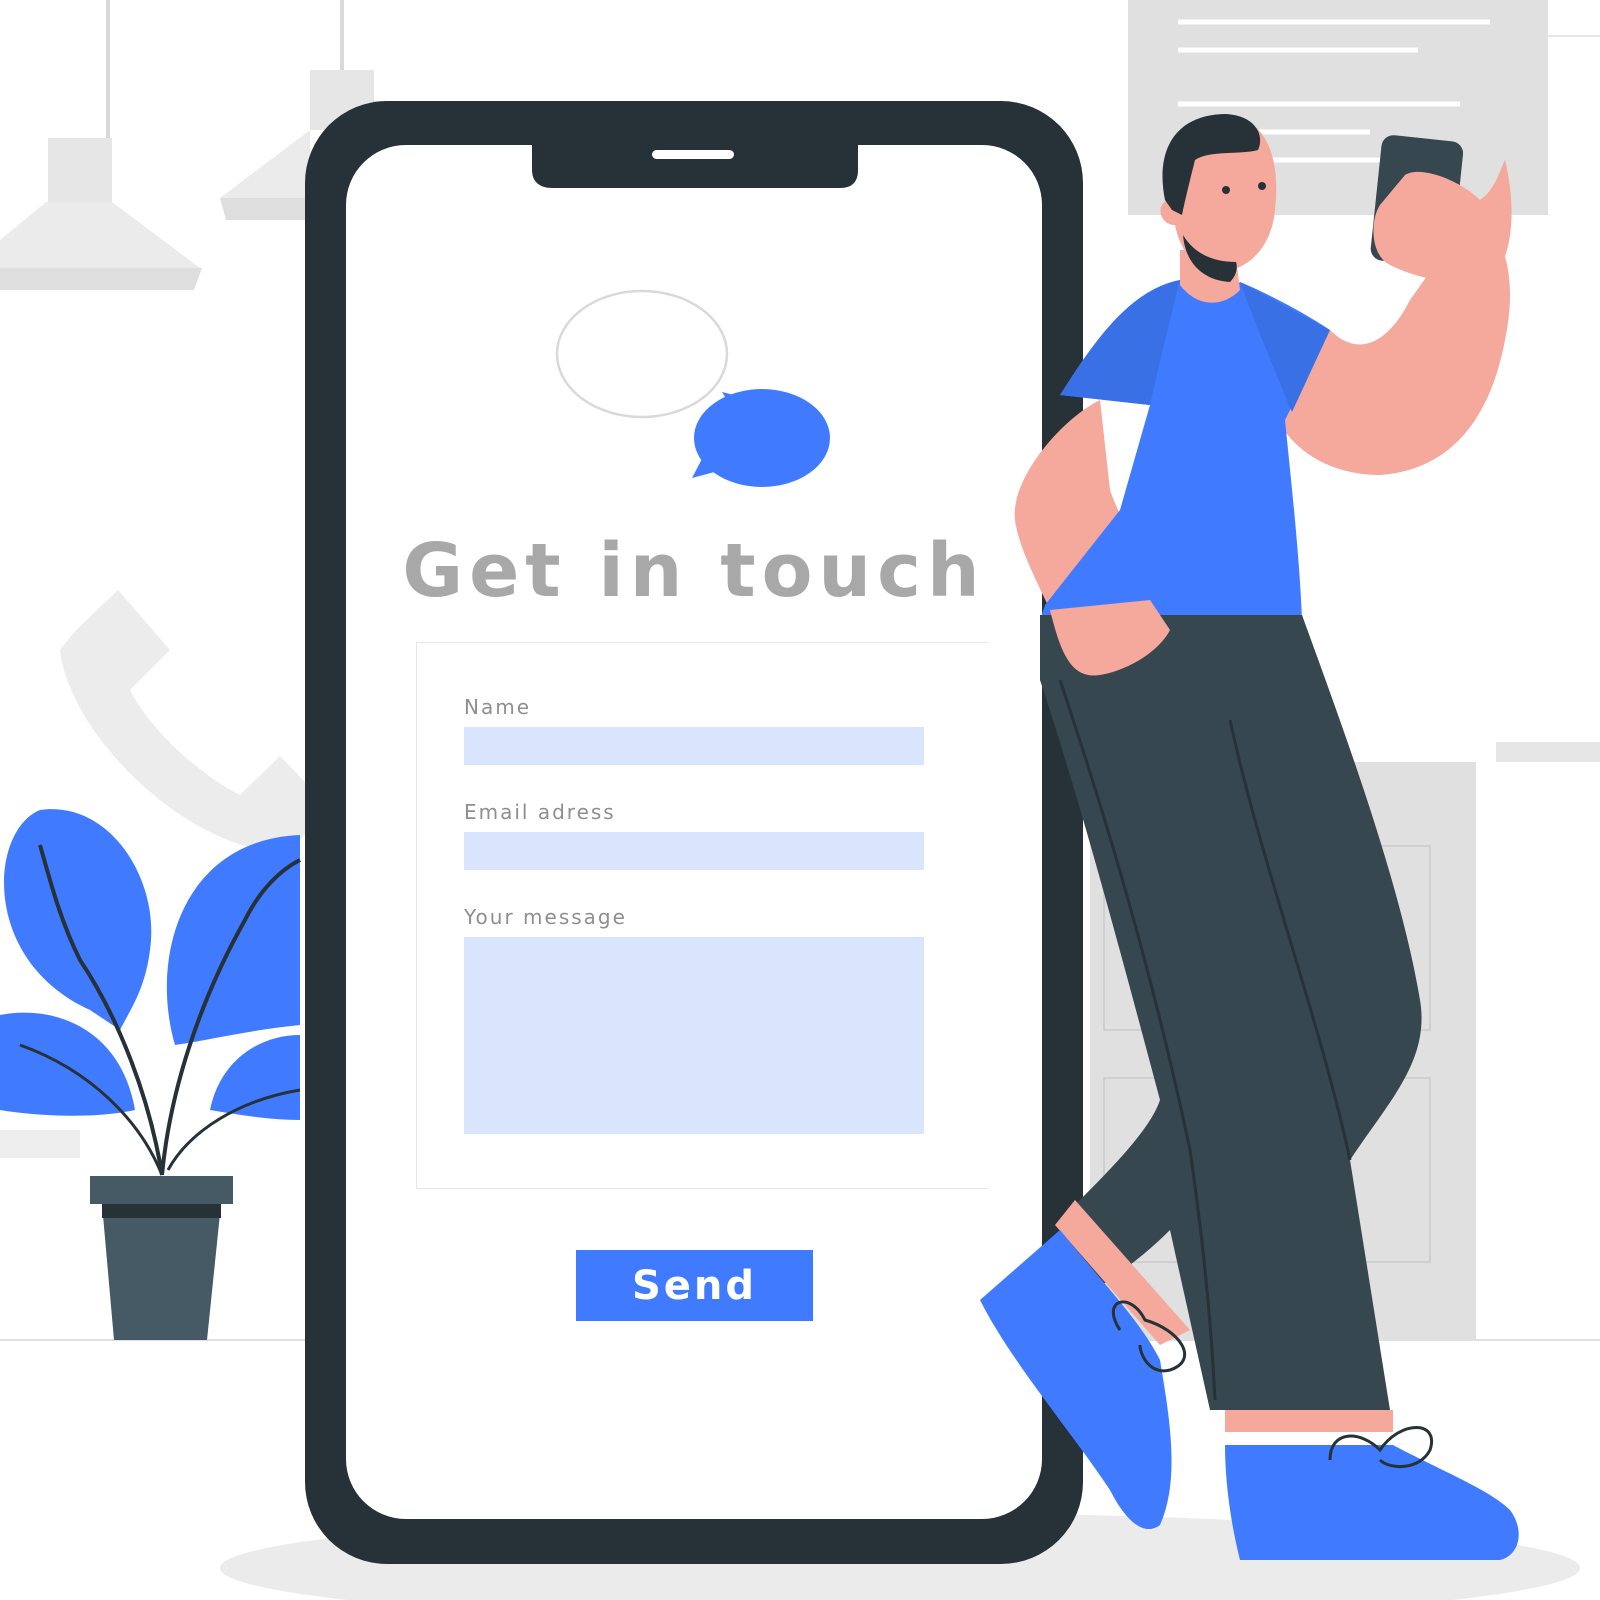 This screenshot has height=1600, width=1600. Describe the element at coordinates (694, 571) in the screenshot. I see `page-title: Get in touch` at that location.